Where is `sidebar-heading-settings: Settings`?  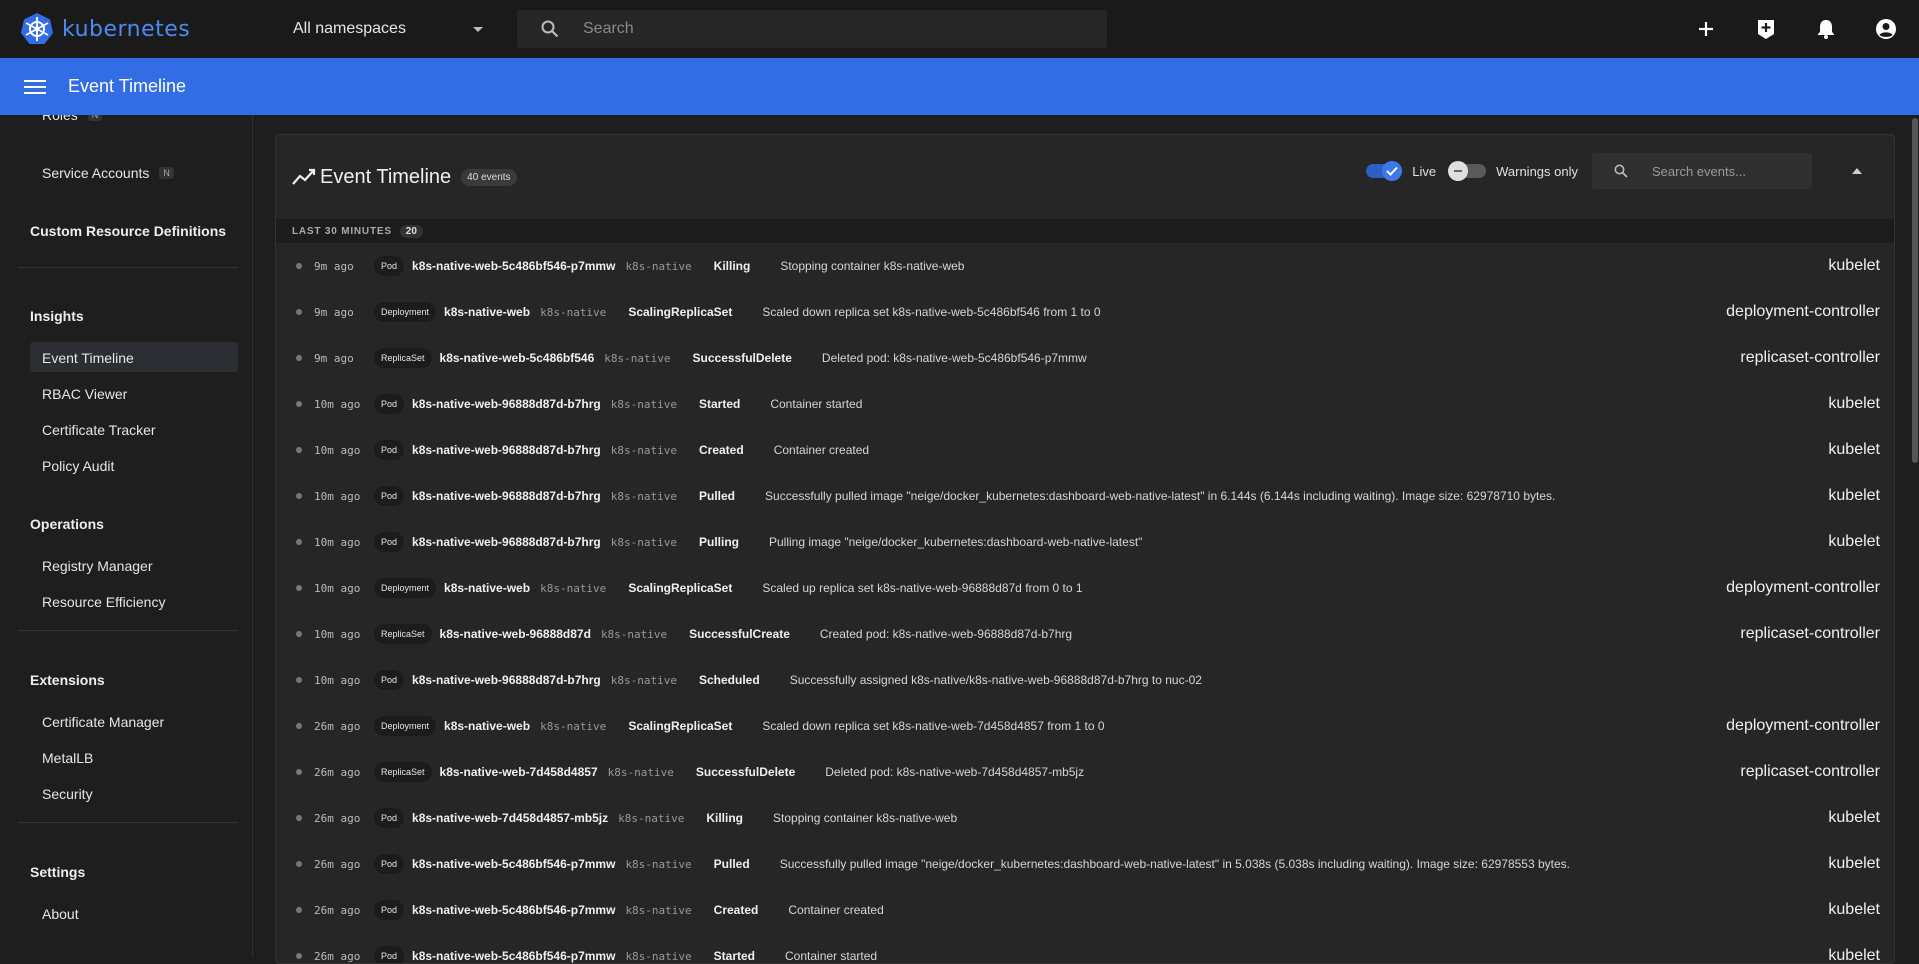 sidebar-heading-settings: Settings is located at coordinates (57, 872).